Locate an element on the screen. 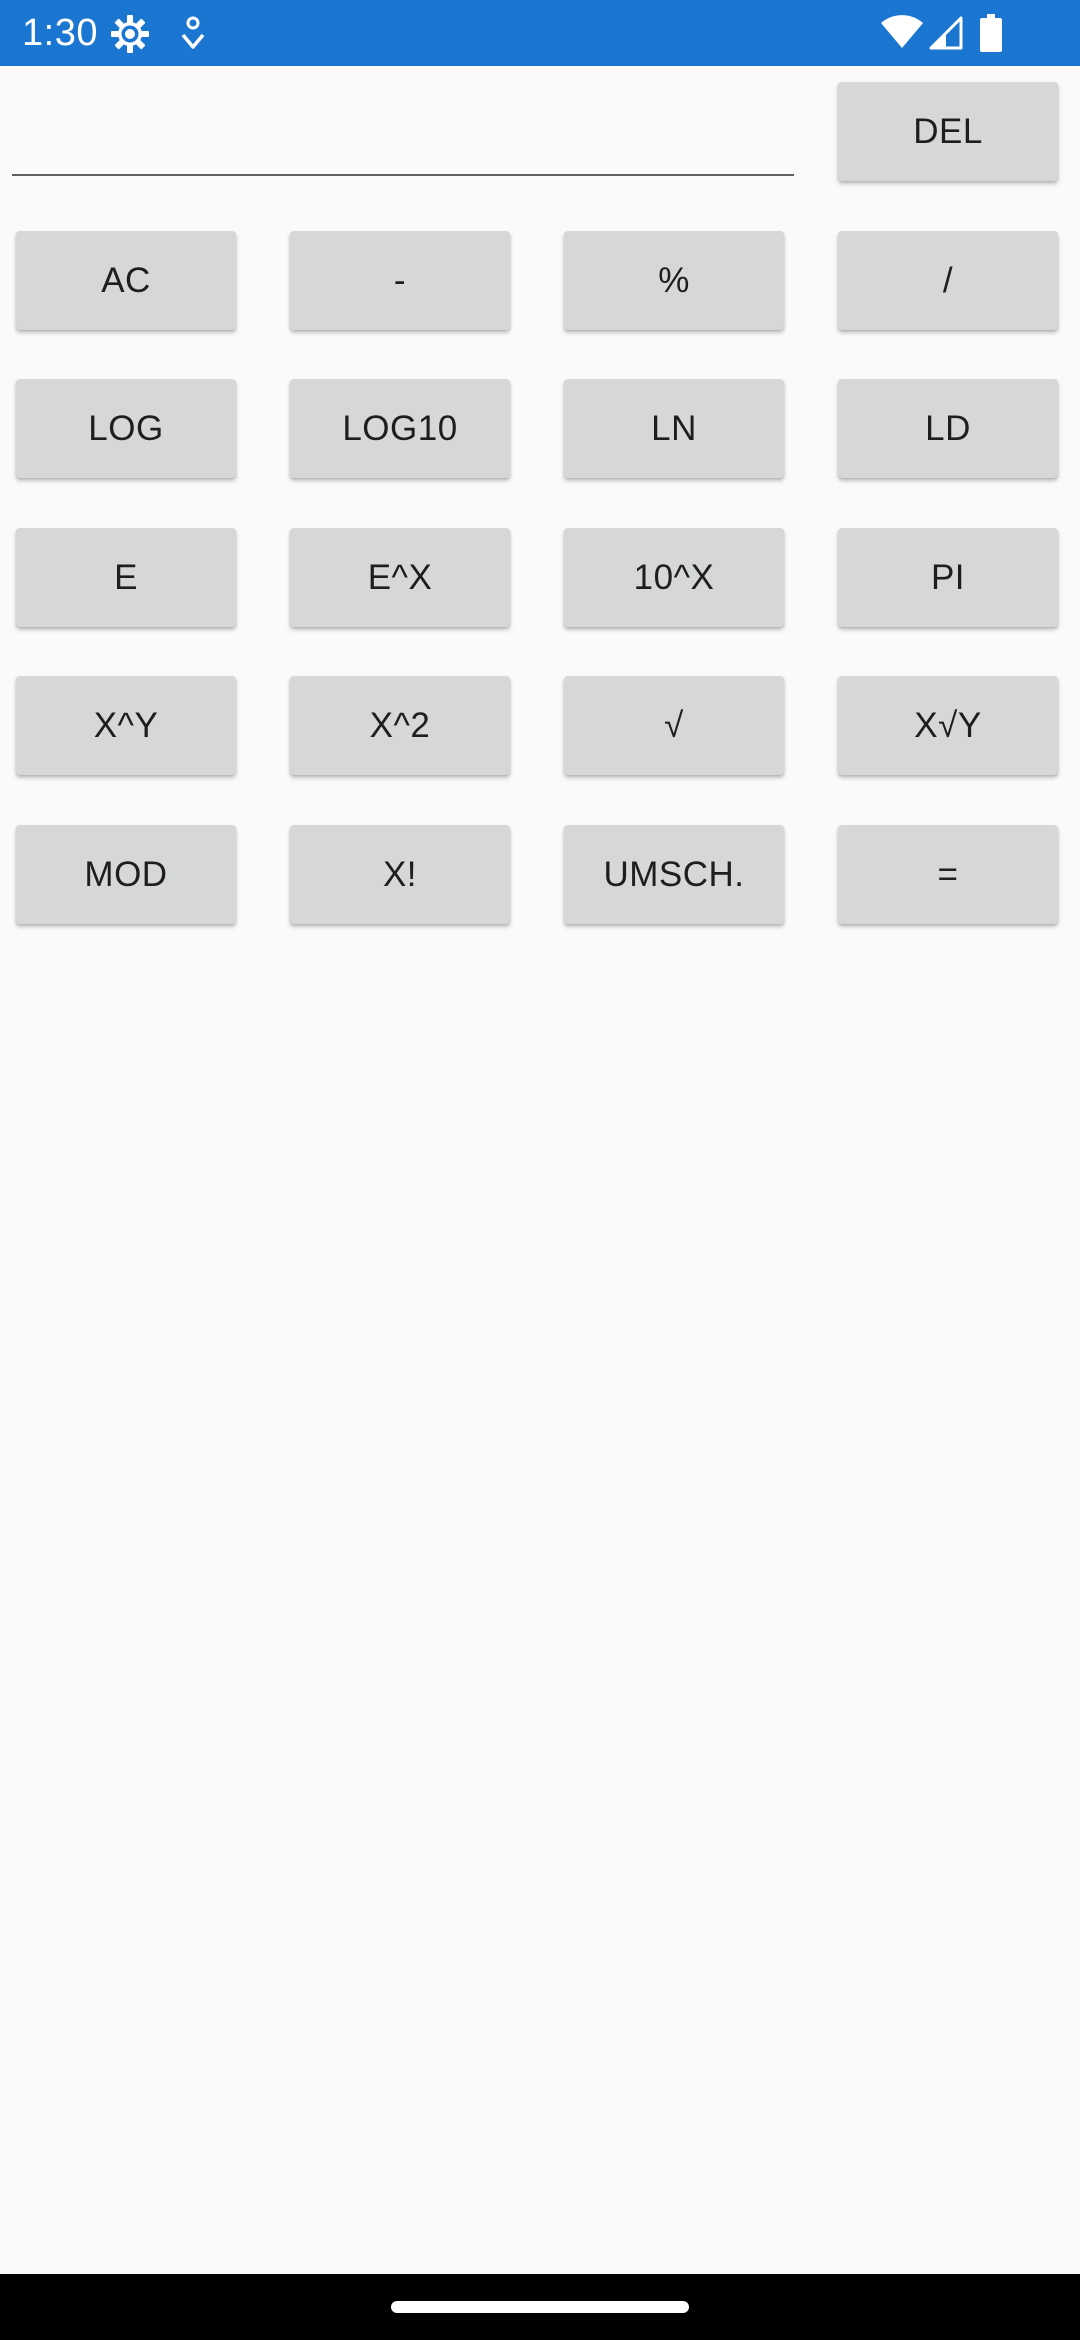 Image resolution: width=1080 pixels, height=2340 pixels. del-button: DEL is located at coordinates (948, 131).